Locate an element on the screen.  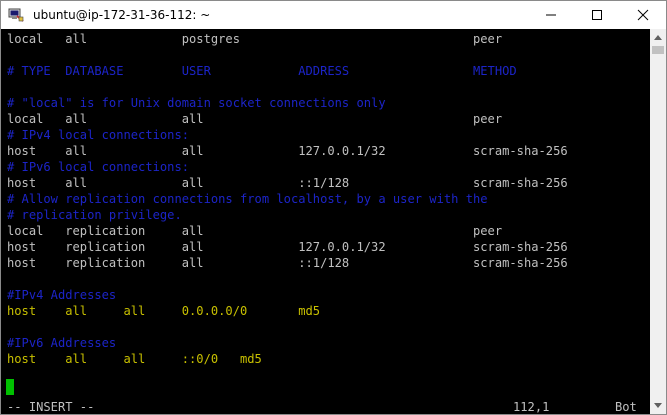
line-9: # IPv6 local connections: is located at coordinates (98, 167).